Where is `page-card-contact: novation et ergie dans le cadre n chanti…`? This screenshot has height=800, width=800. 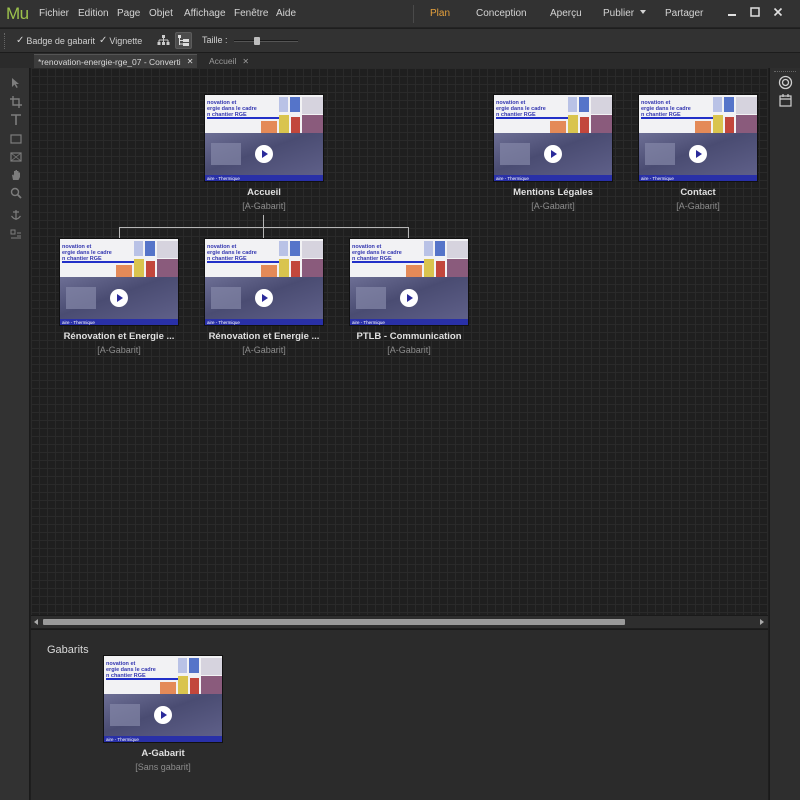 page-card-contact: novation et ergie dans le cadre n chanti… is located at coordinates (698, 152).